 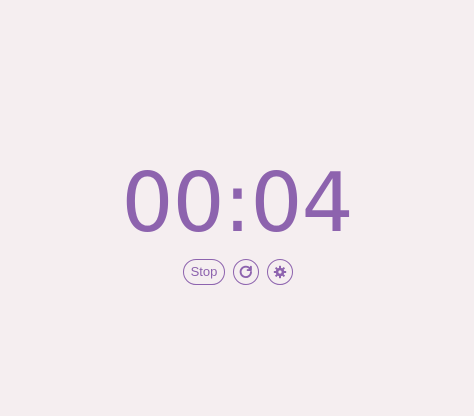 I want to click on timer-controls: Stop, so click(x=237, y=272).